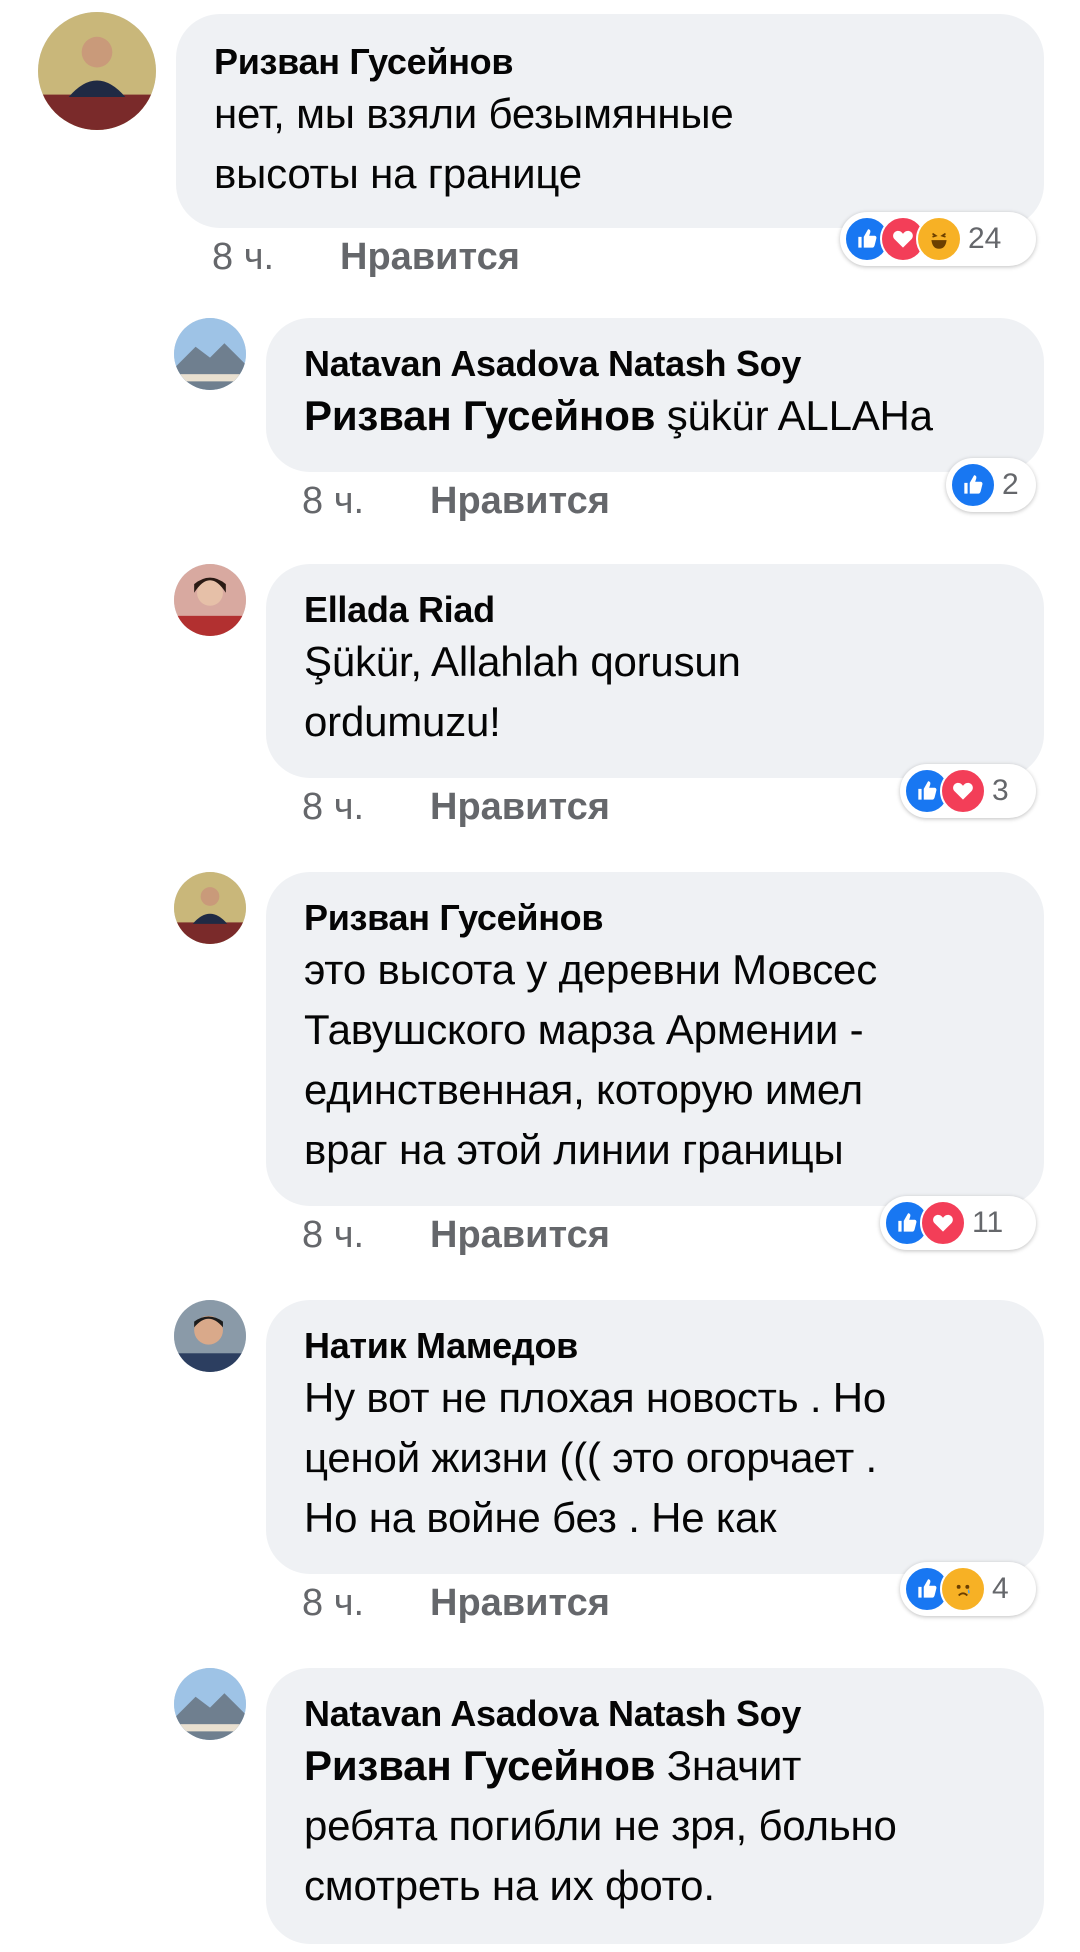  What do you see at coordinates (963, 1589) in the screenshot?
I see `sad-icon` at bounding box center [963, 1589].